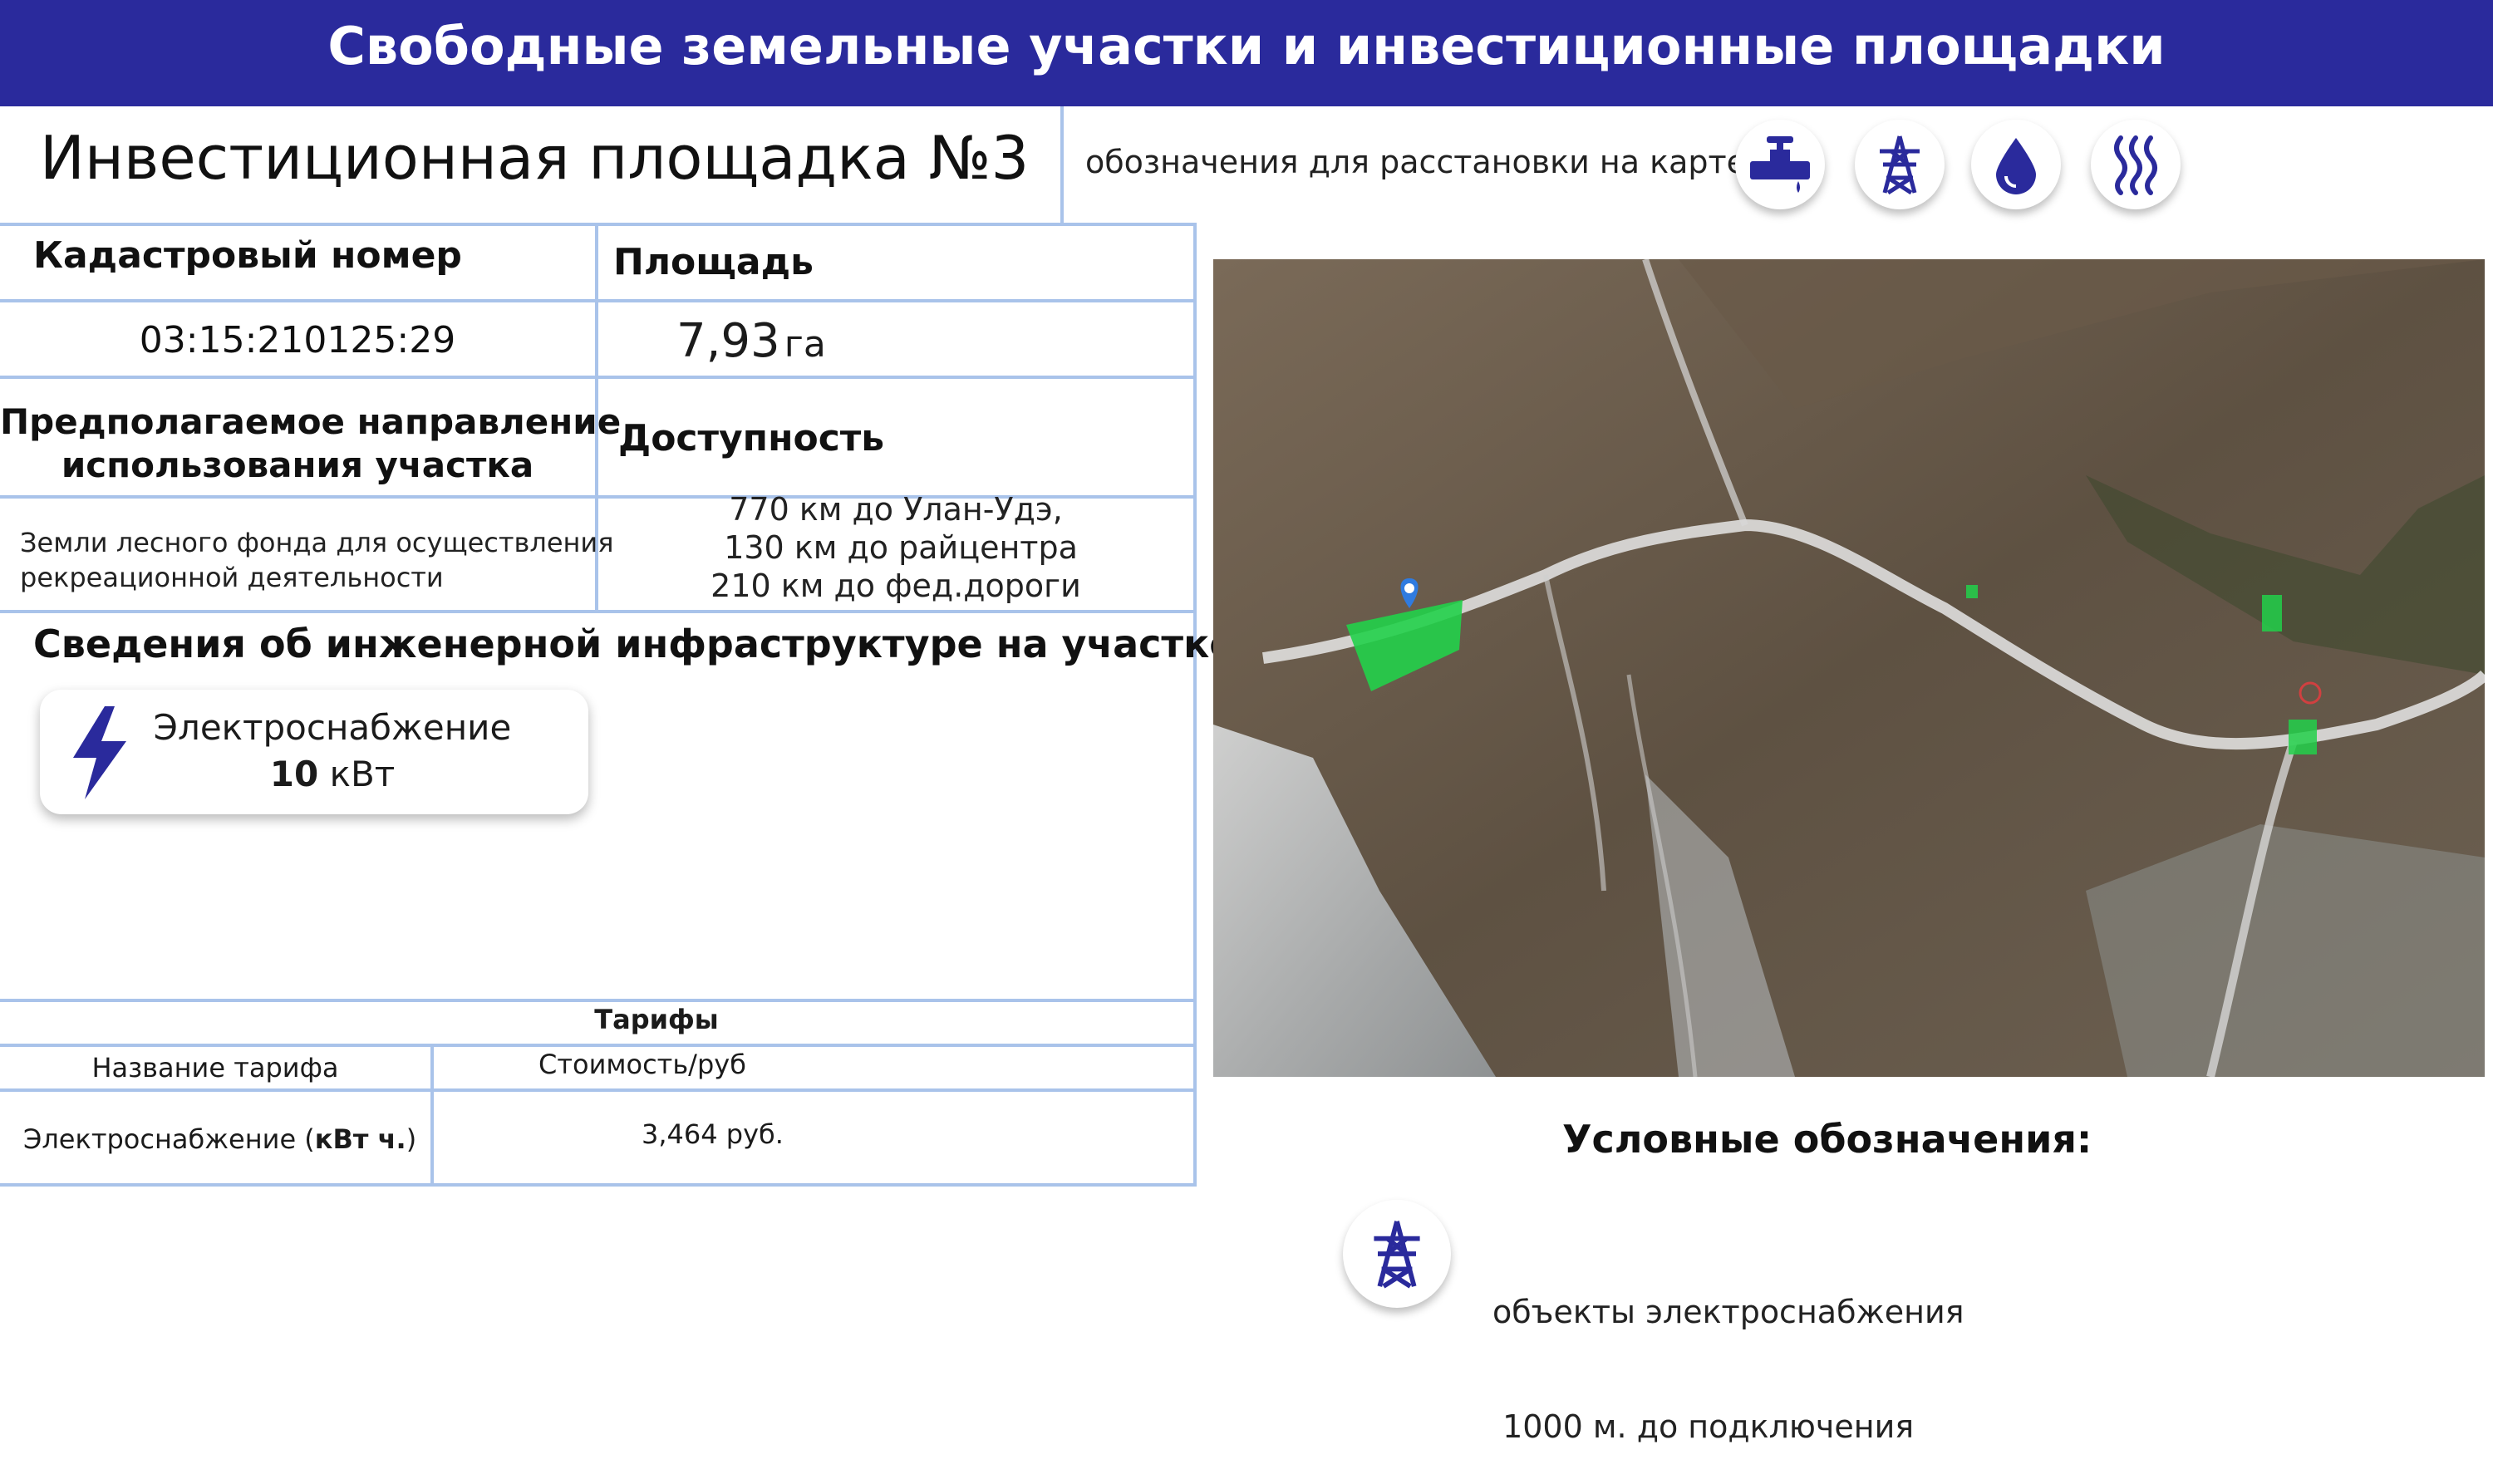 This screenshot has width=2493, height=1484. I want to click on area-value: 7,93 га, so click(751, 341).